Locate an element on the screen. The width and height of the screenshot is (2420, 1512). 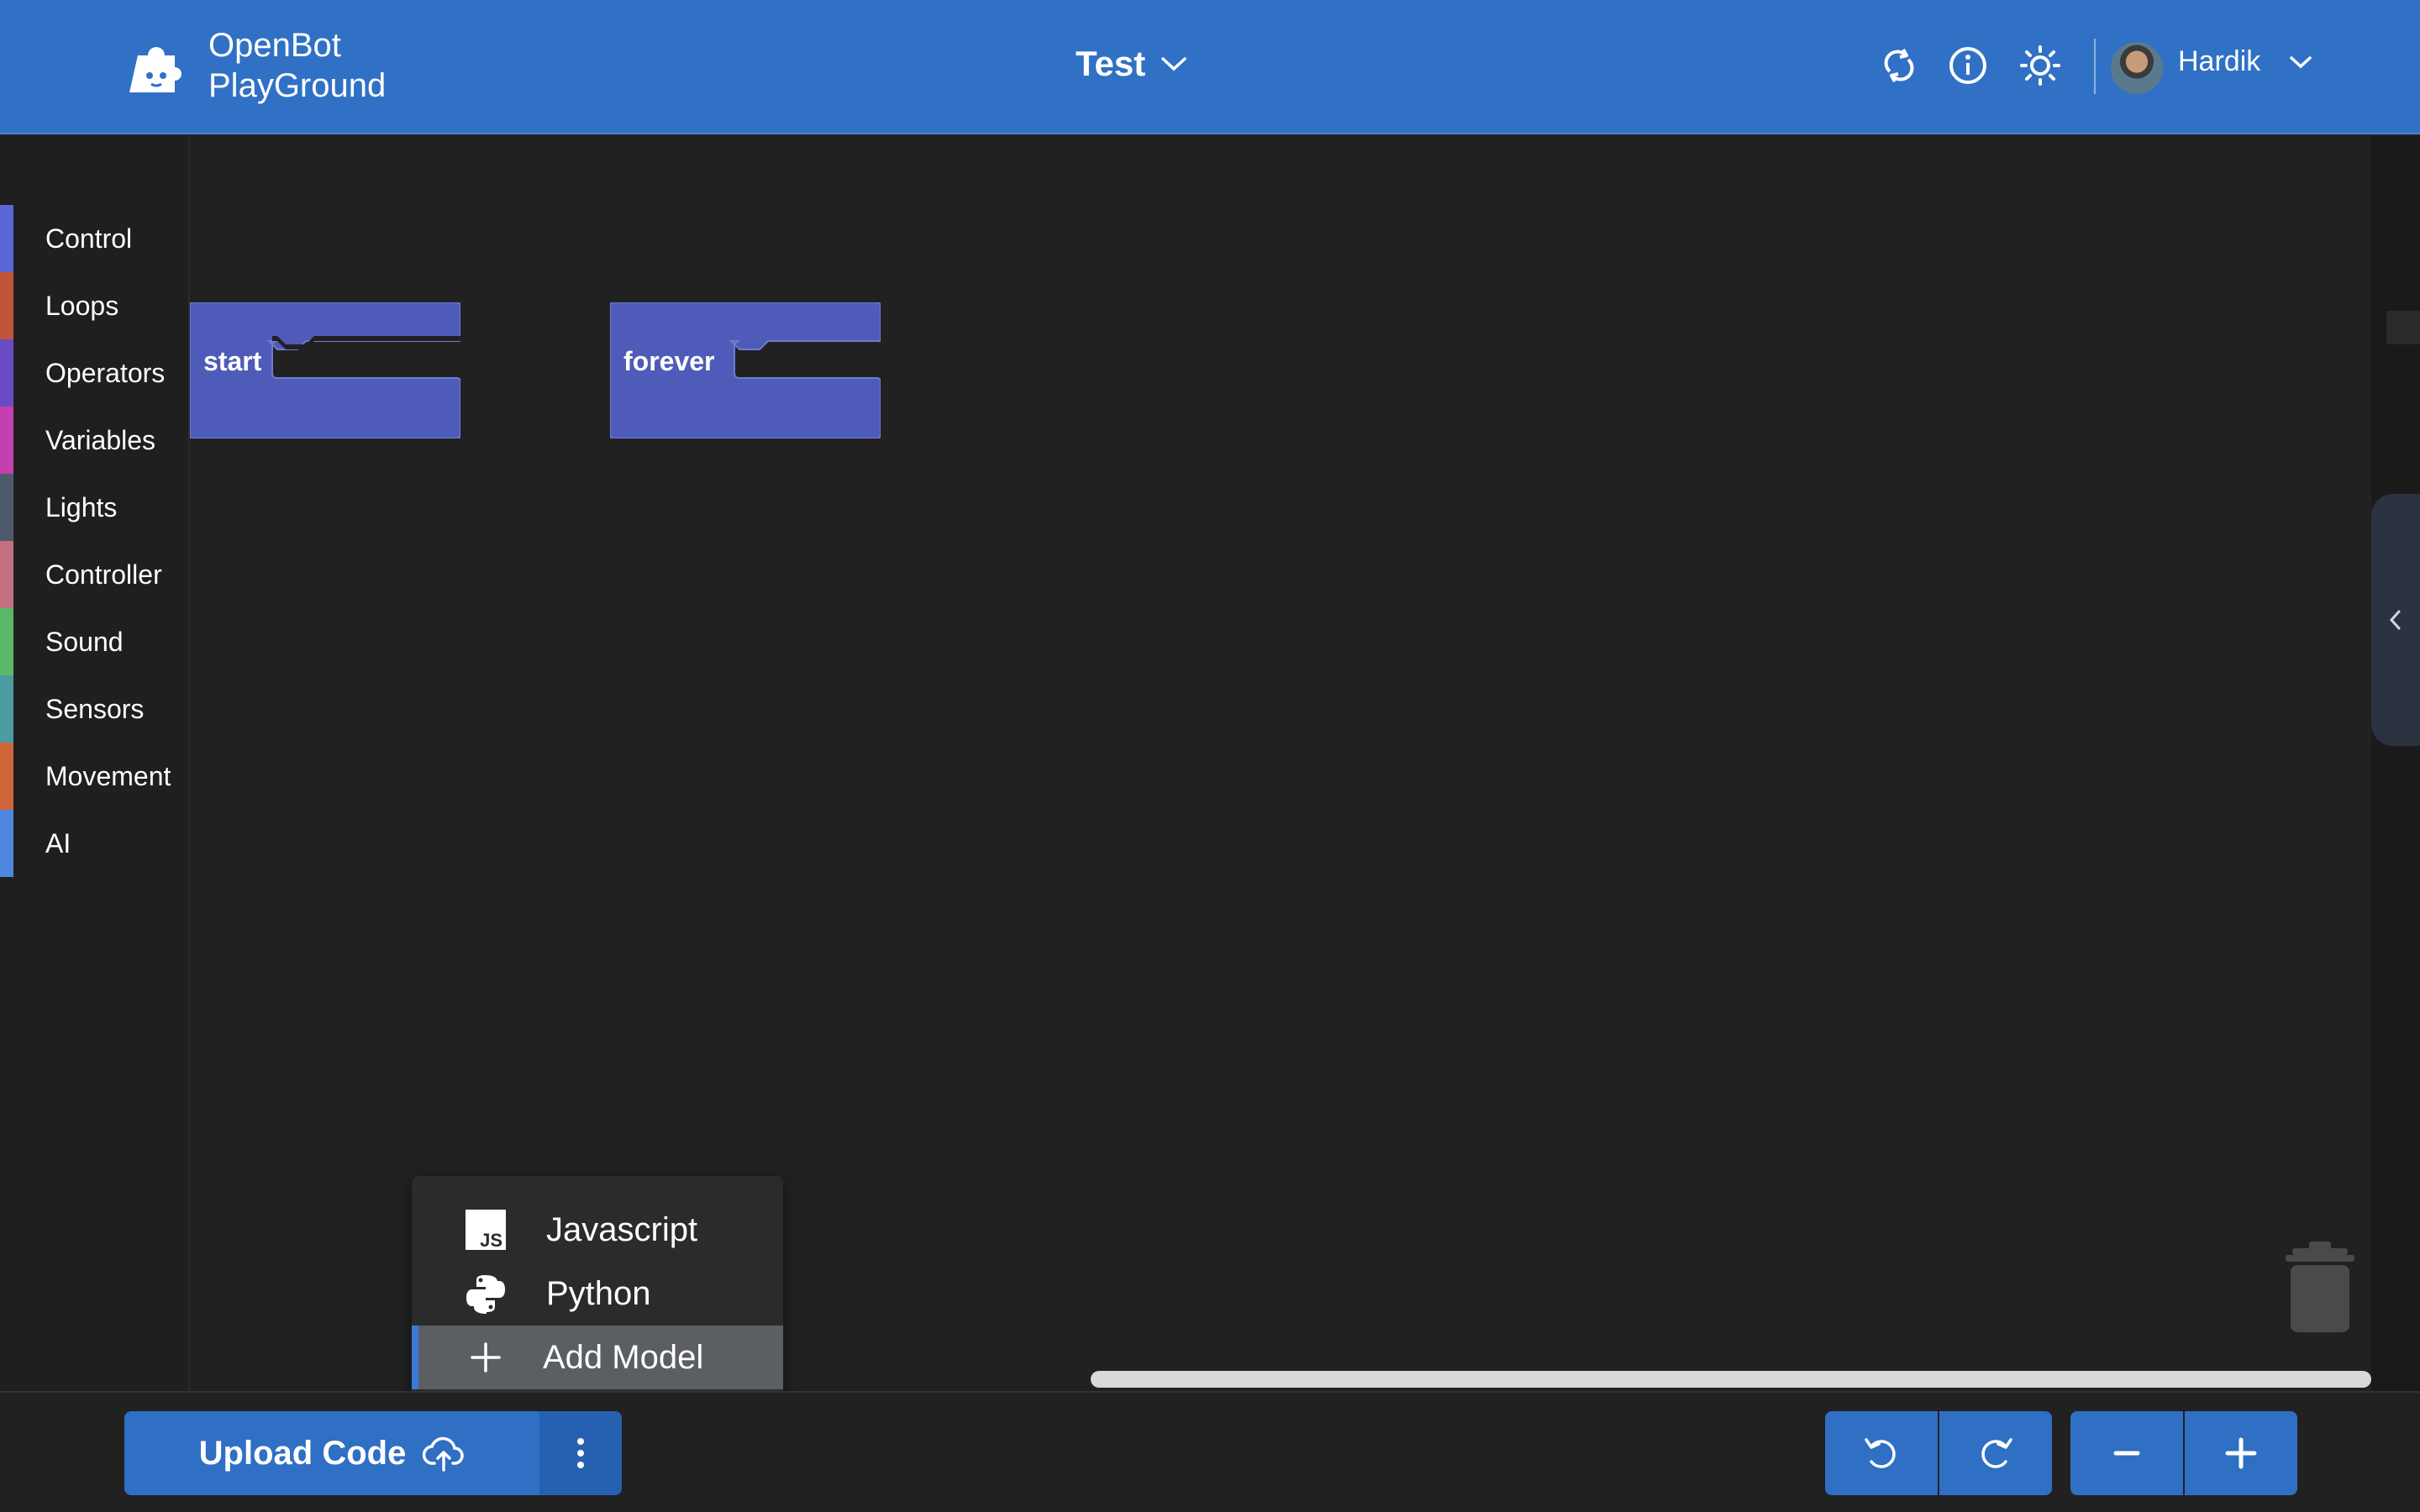
block-label: forever is located at coordinates (669, 361).